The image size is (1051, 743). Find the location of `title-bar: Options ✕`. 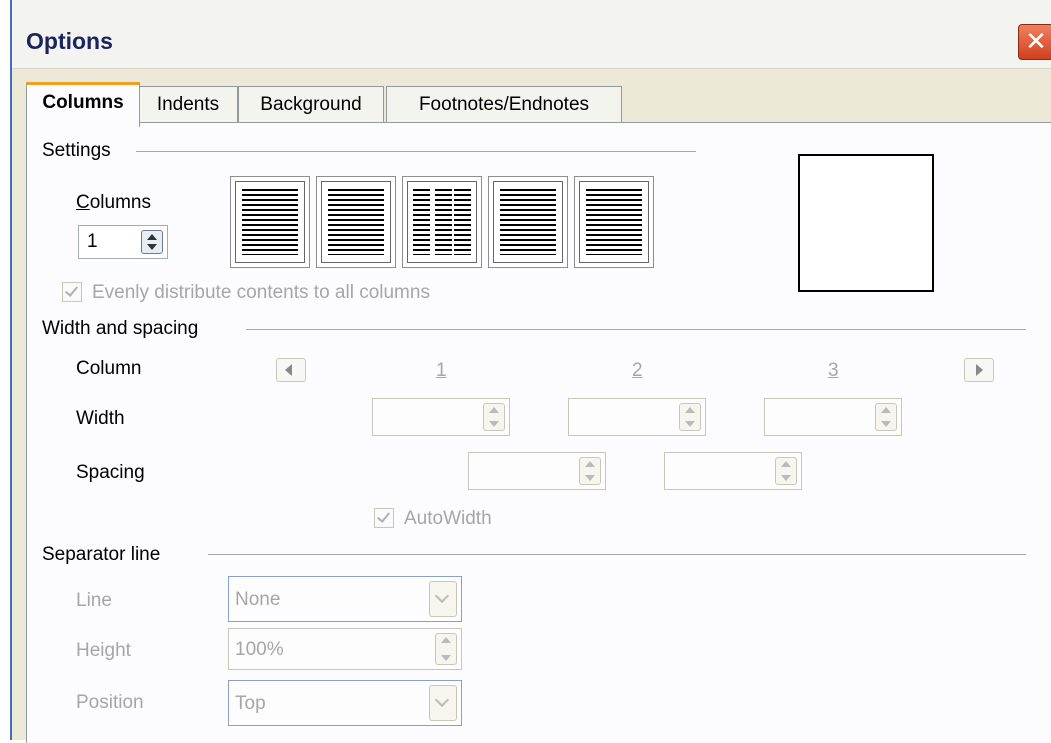

title-bar: Options ✕ is located at coordinates (531, 34).